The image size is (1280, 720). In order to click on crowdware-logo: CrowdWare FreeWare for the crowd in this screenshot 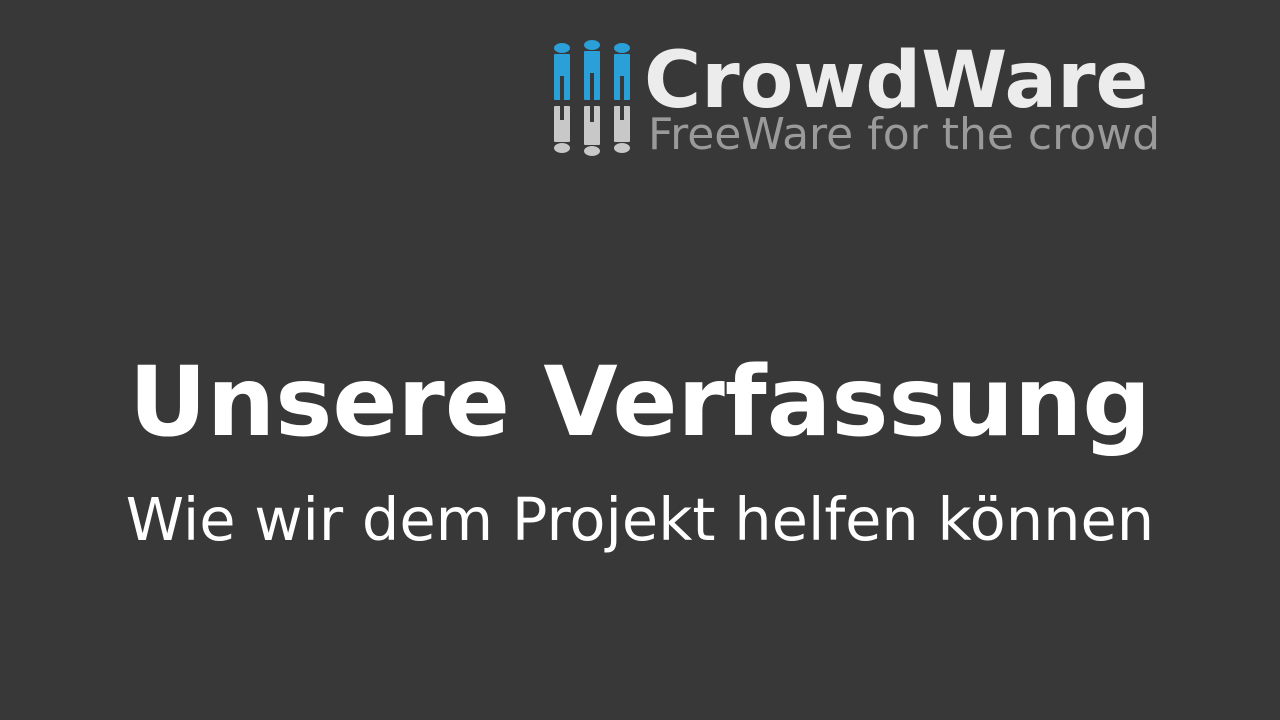, I will do `click(872, 98)`.